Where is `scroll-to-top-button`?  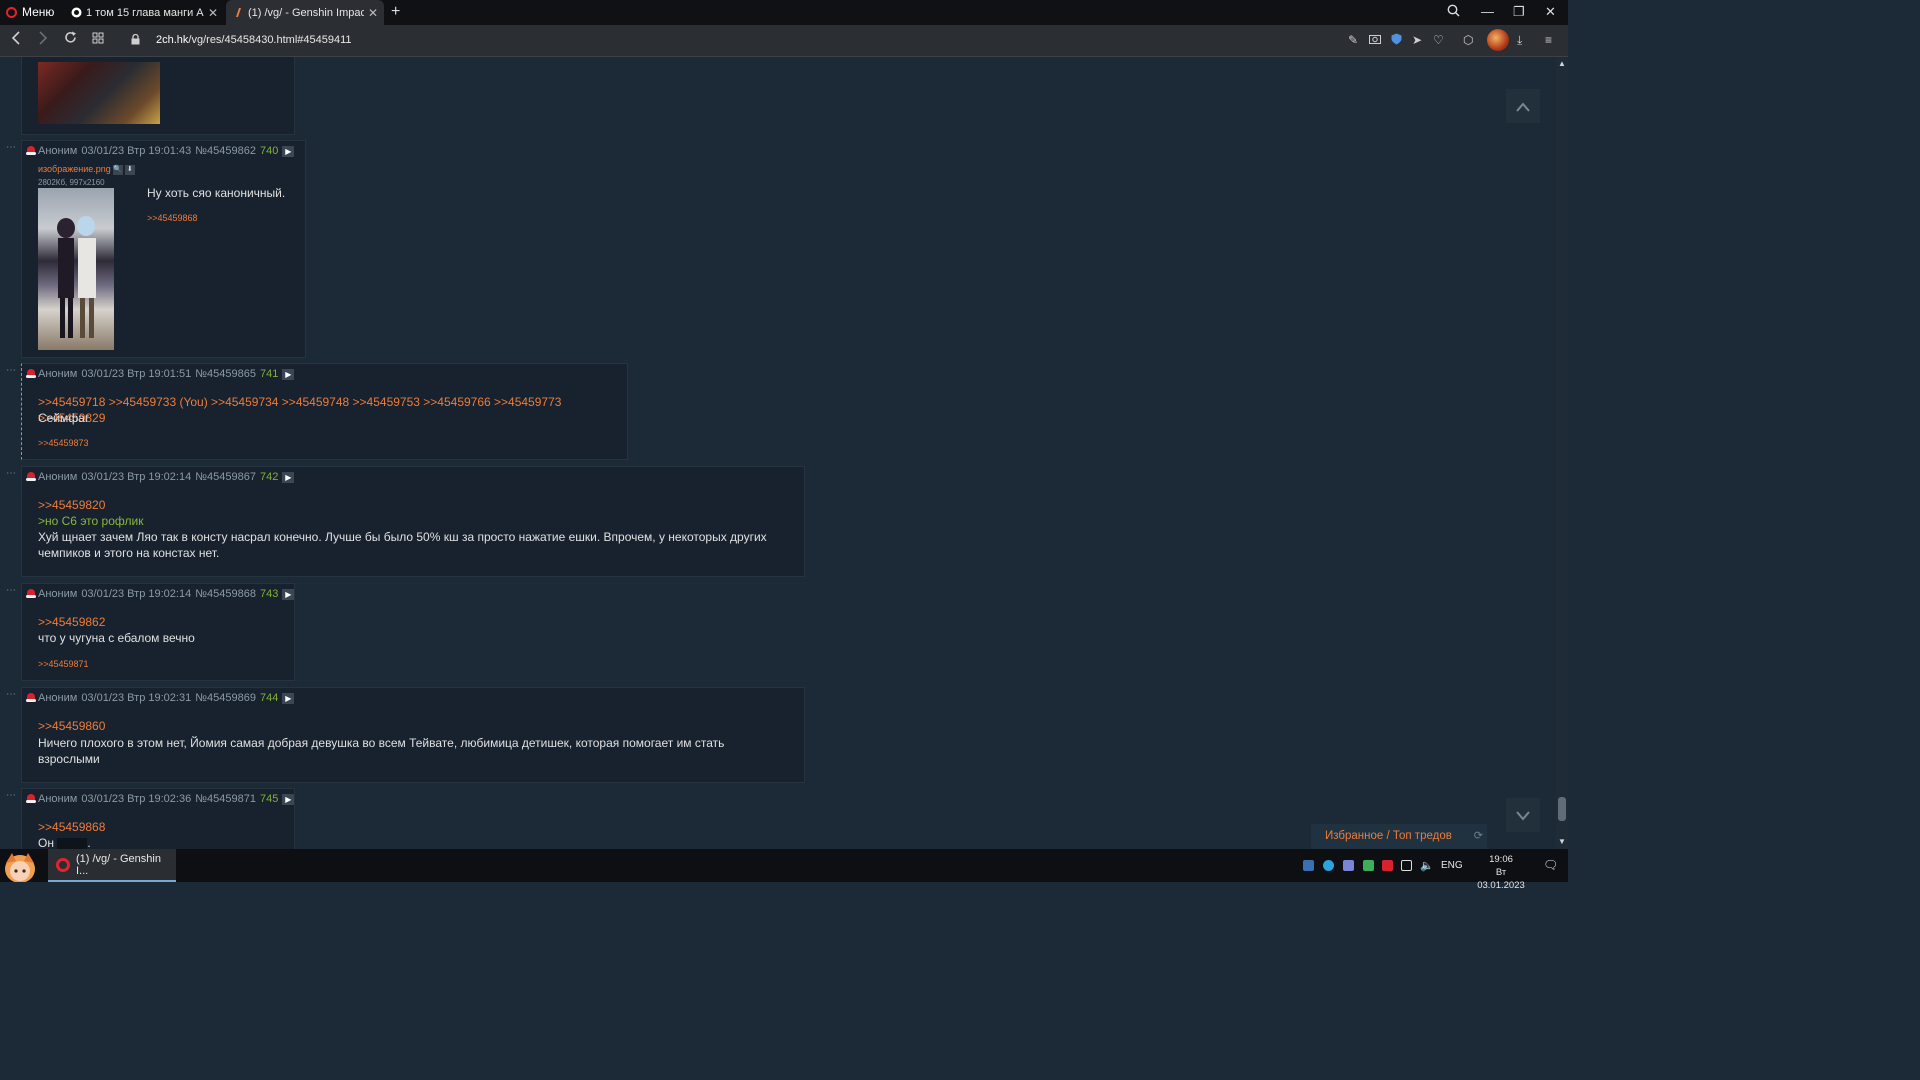
scroll-to-top-button is located at coordinates (1523, 106).